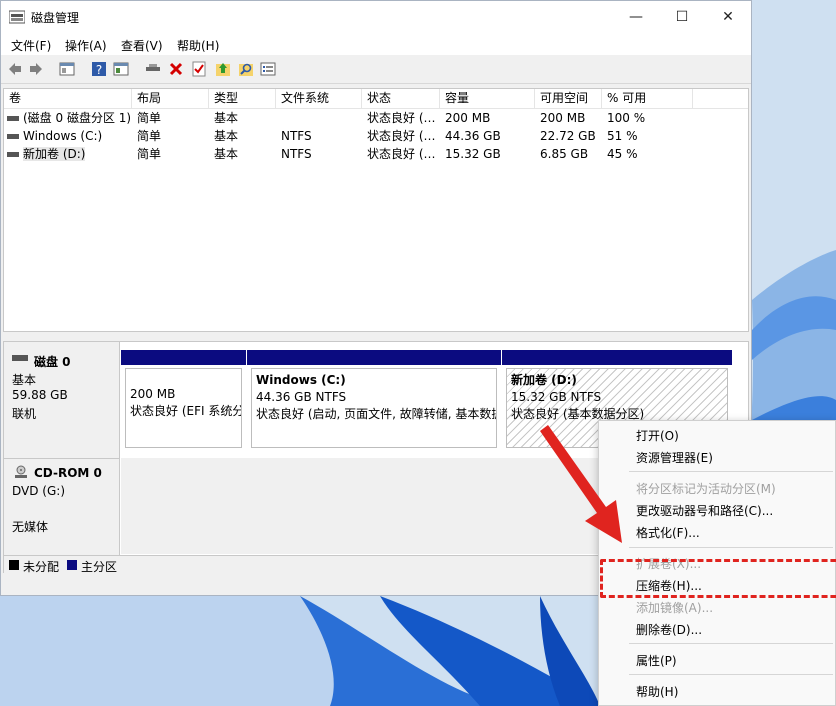  What do you see at coordinates (170, 98) in the screenshot?
I see `column-header-layout: 布局` at bounding box center [170, 98].